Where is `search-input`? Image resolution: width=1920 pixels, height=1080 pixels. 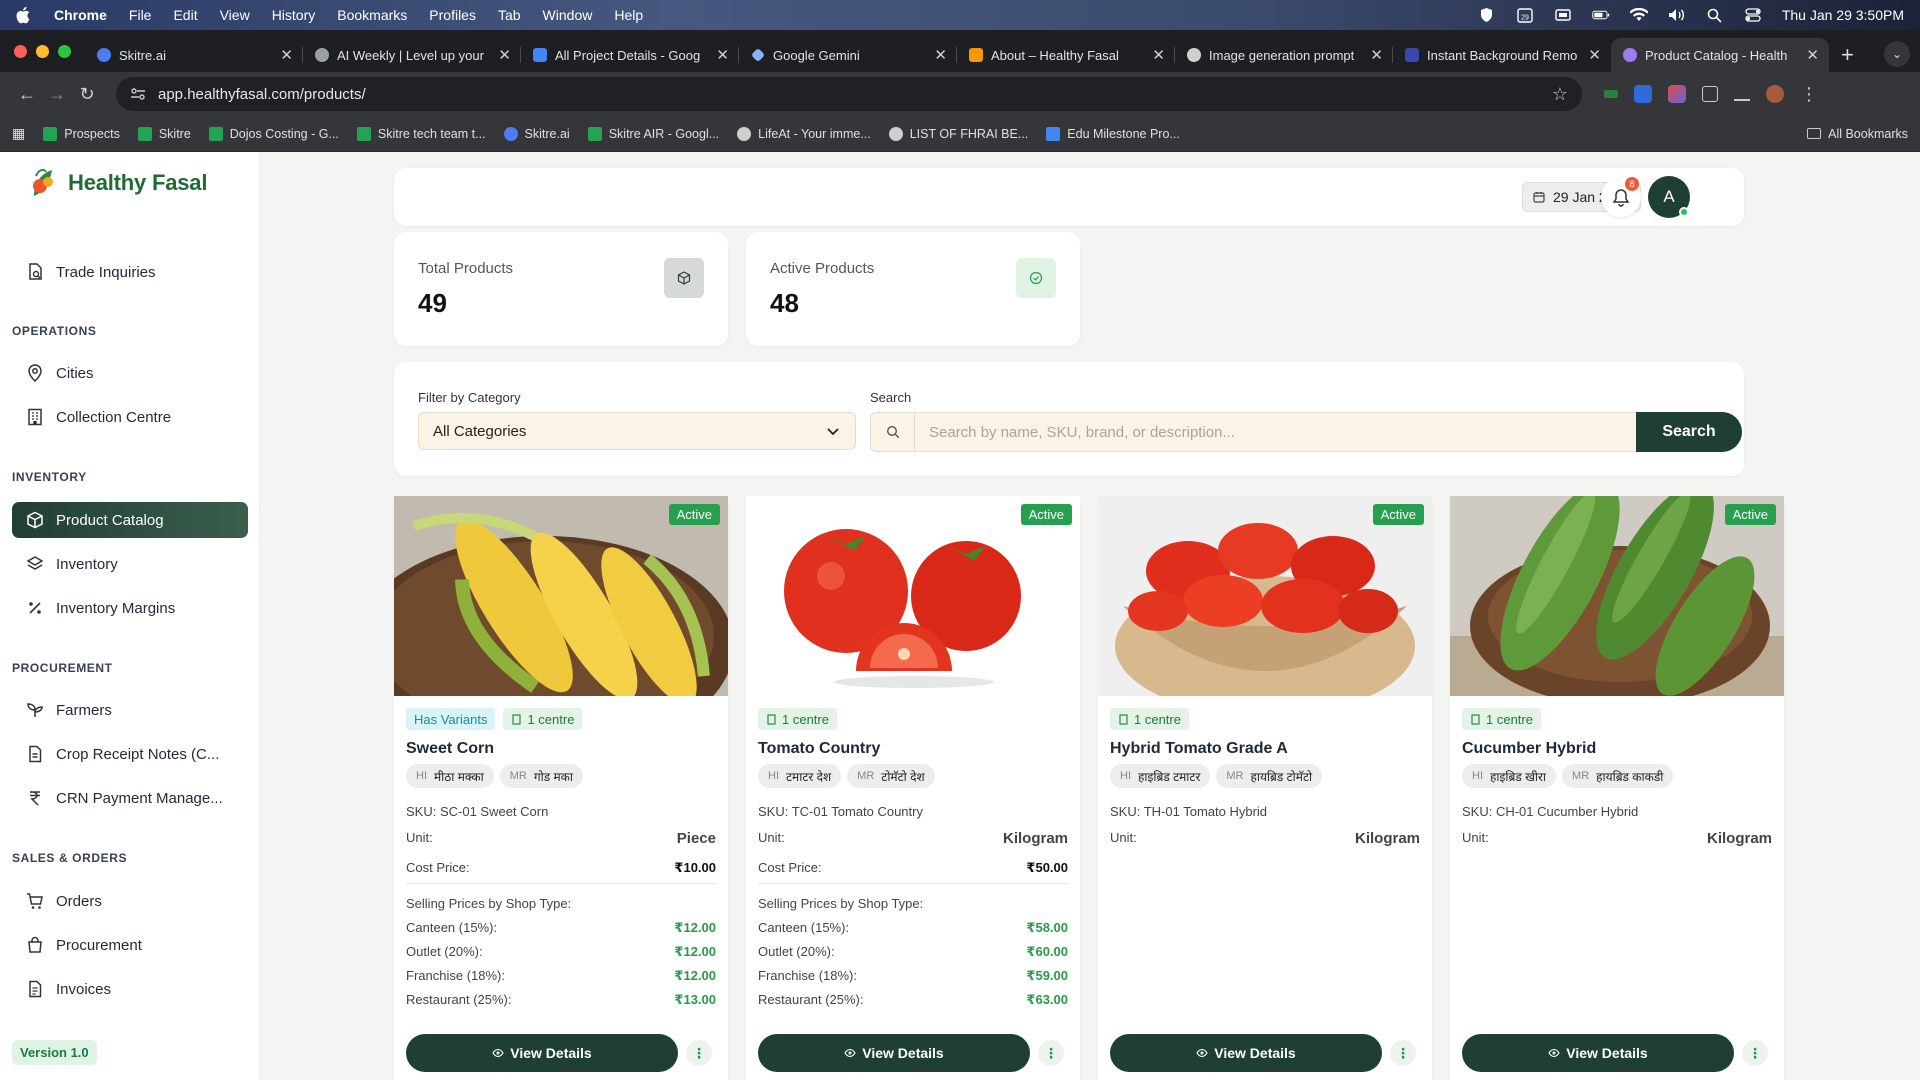
search-input is located at coordinates (1313, 432).